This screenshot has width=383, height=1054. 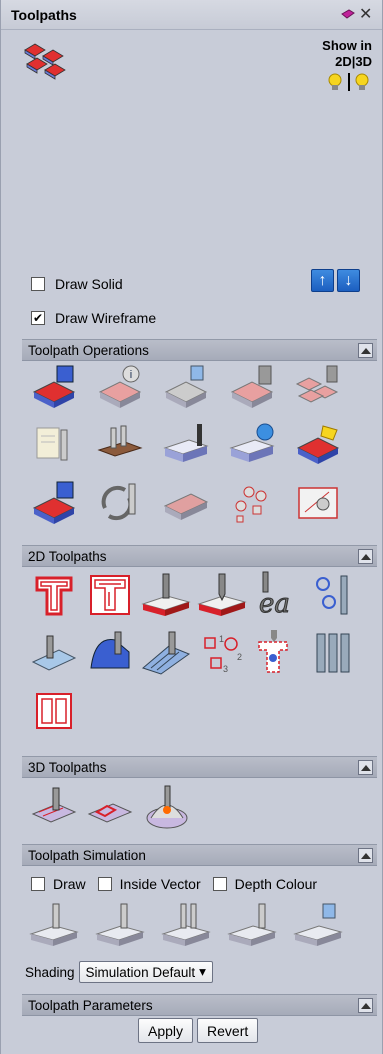 What do you see at coordinates (199, 855) in the screenshot?
I see `section-toolpath-simulation: Toolpath Simulation` at bounding box center [199, 855].